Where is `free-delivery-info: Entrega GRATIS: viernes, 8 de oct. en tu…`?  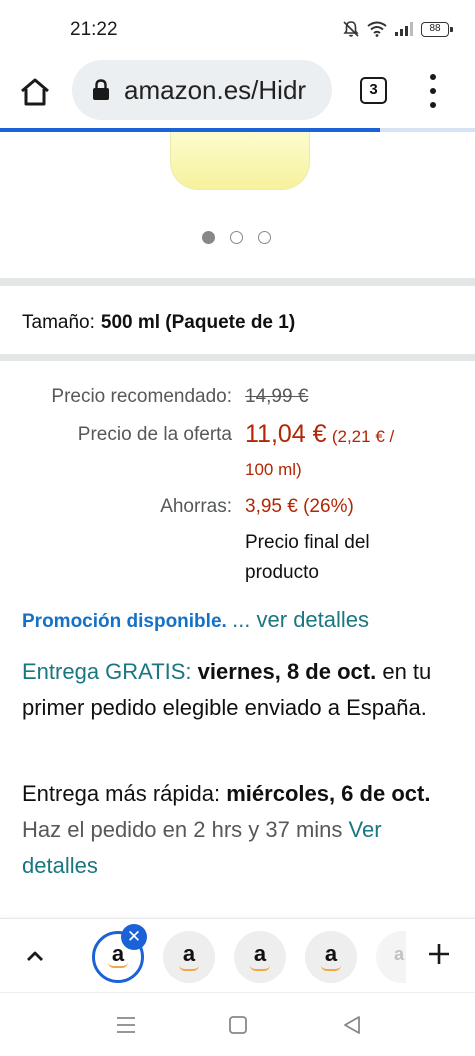 free-delivery-info: Entrega GRATIS: viernes, 8 de oct. en tu… is located at coordinates (242, 690).